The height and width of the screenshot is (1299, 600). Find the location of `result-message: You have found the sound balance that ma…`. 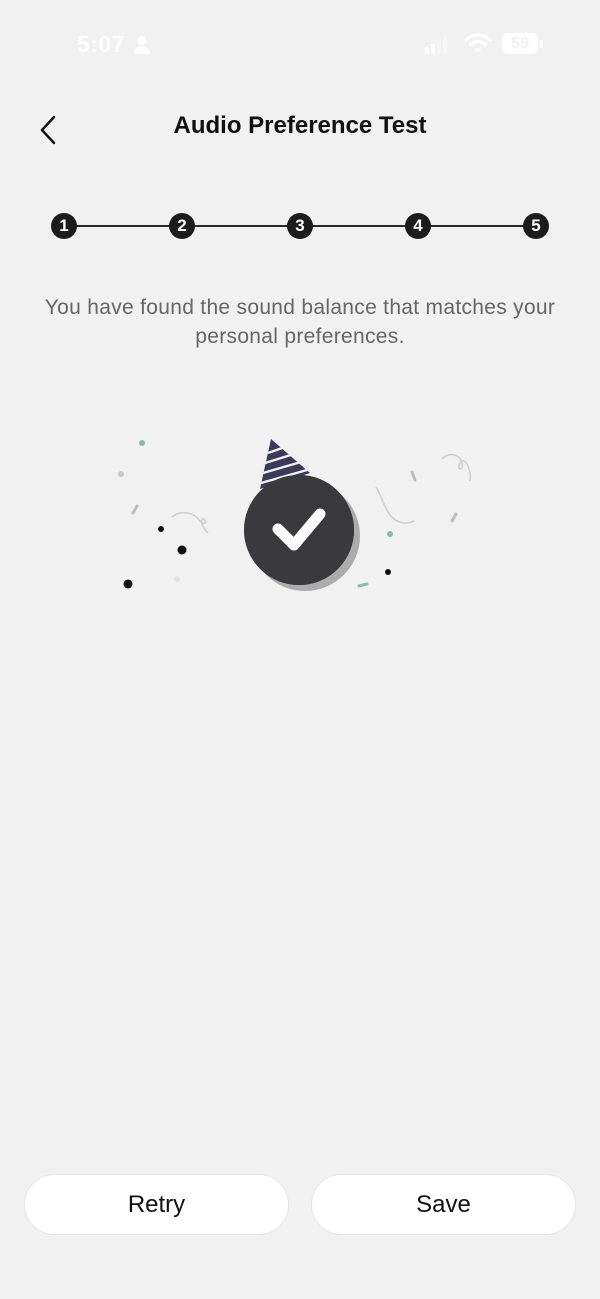

result-message: You have found the sound balance that ma… is located at coordinates (300, 322).